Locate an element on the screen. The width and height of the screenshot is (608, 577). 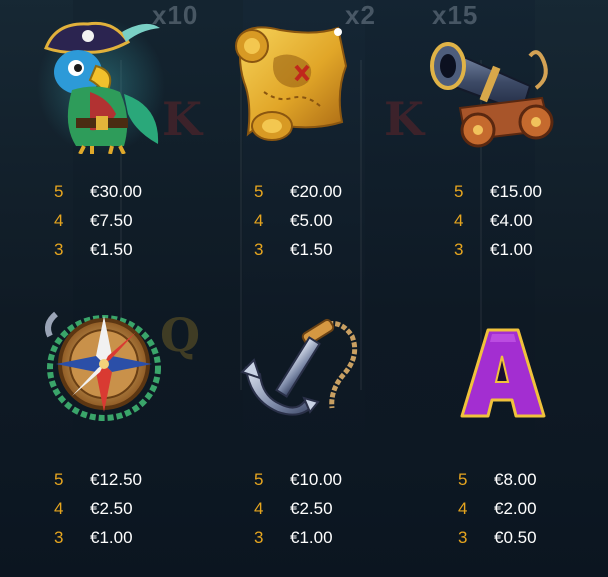
paytable-treasure-map: 5 €20.00 4 €5.00 3 €1.50 is located at coordinates (314, 221).